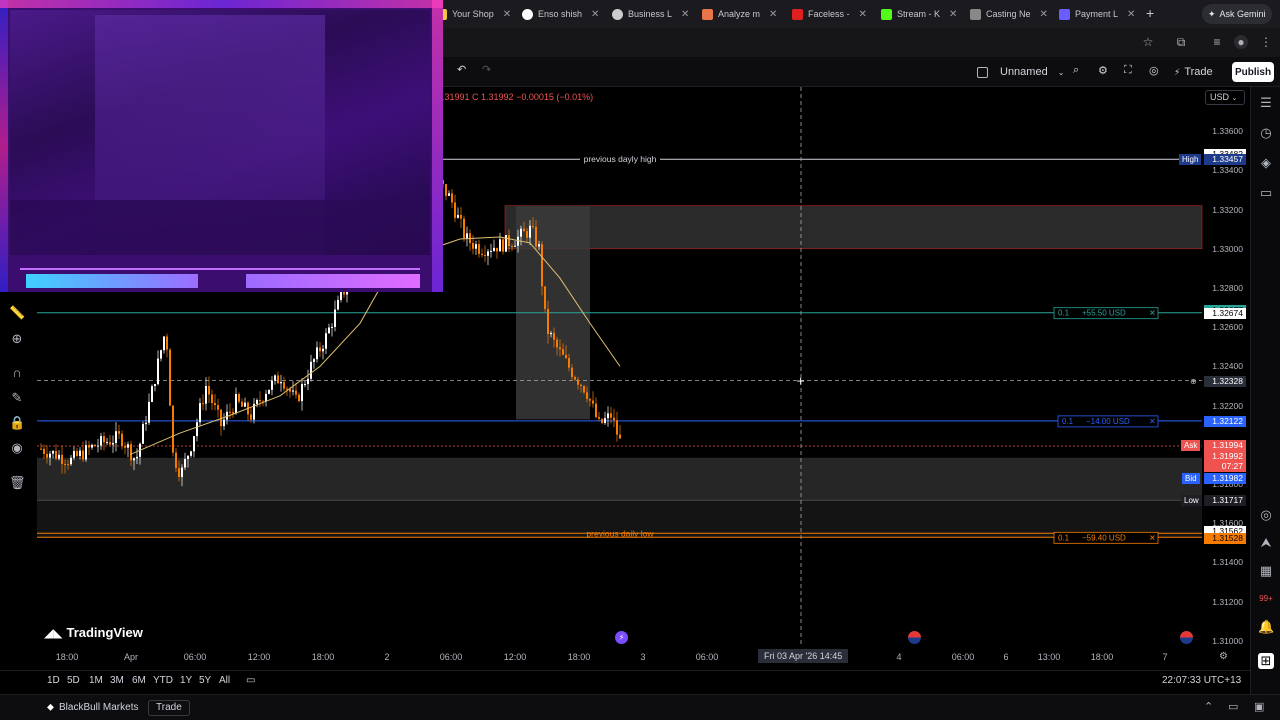 This screenshot has height=720, width=1280. I want to click on publish-button: Publish, so click(1253, 72).